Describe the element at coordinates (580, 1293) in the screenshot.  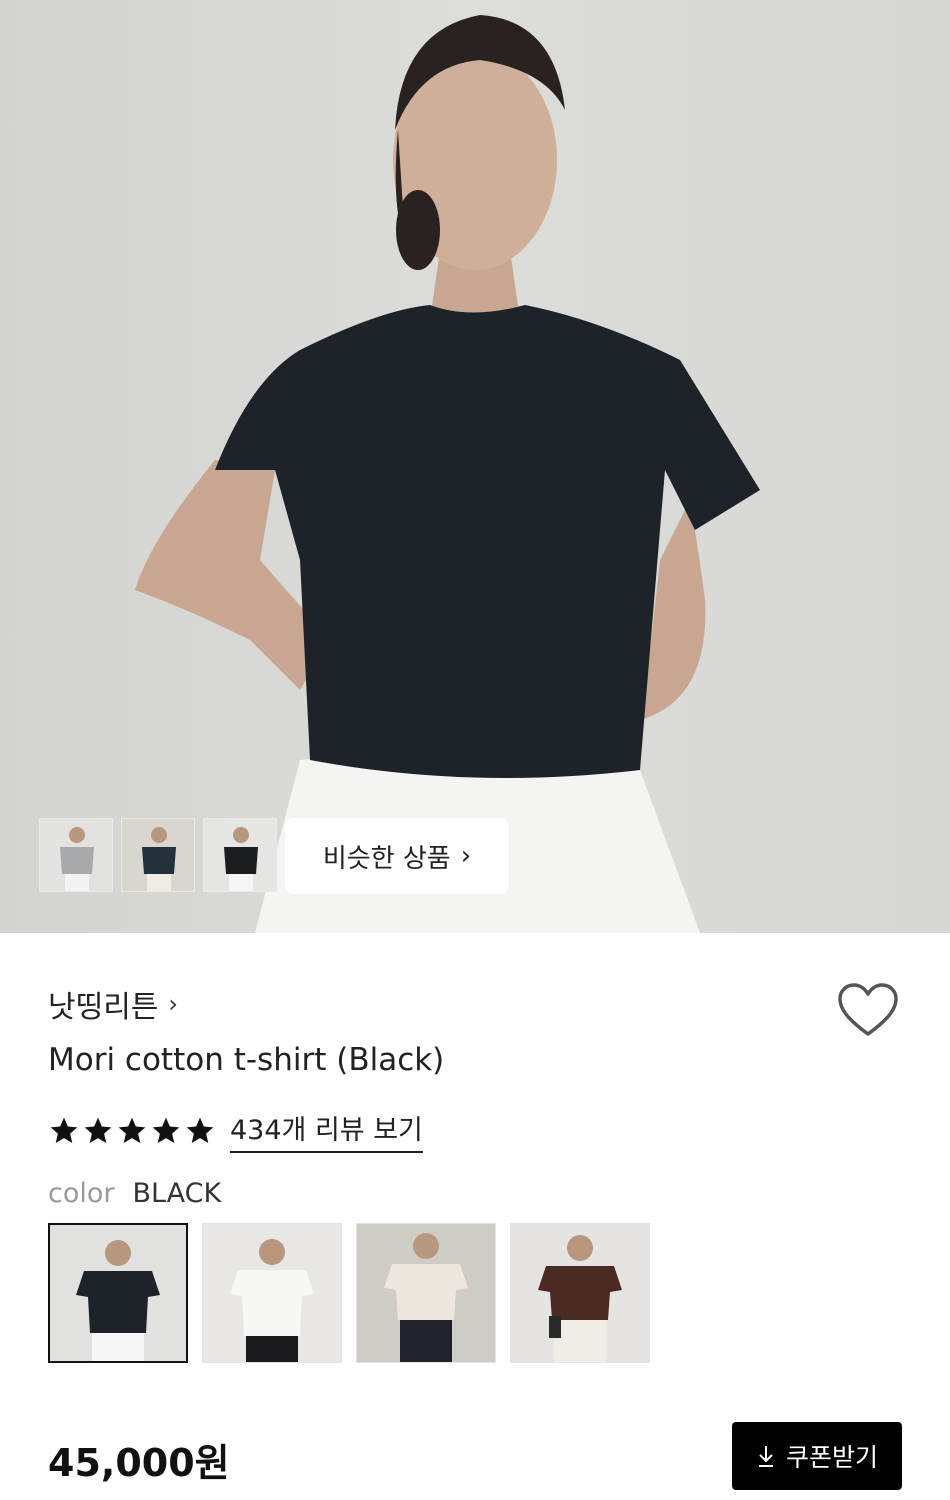
I see `color-option-brown` at that location.